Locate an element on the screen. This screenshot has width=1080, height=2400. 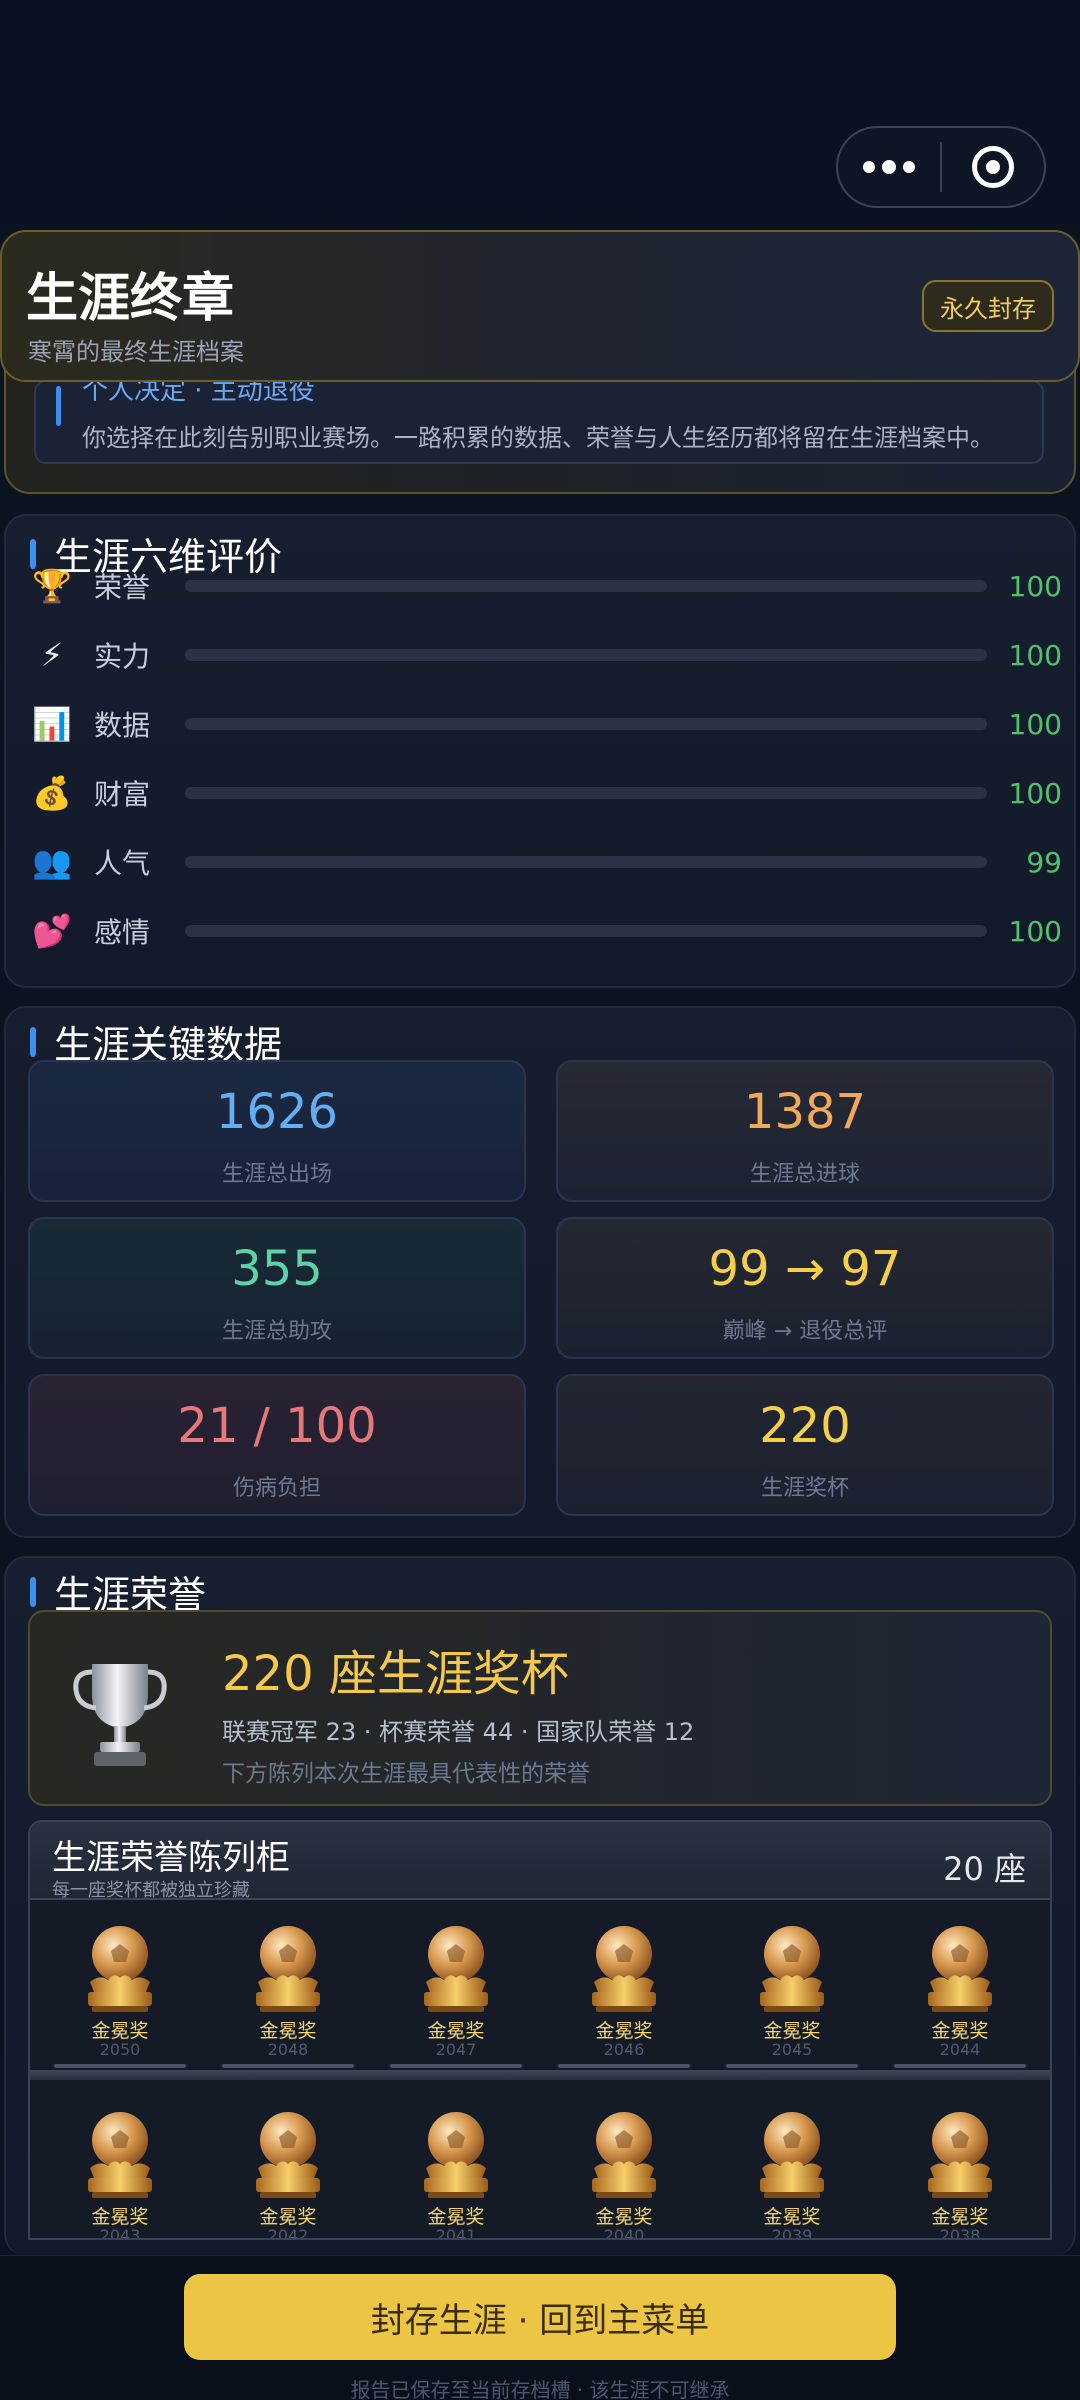
trophy-year: 2039 is located at coordinates (792, 2233).